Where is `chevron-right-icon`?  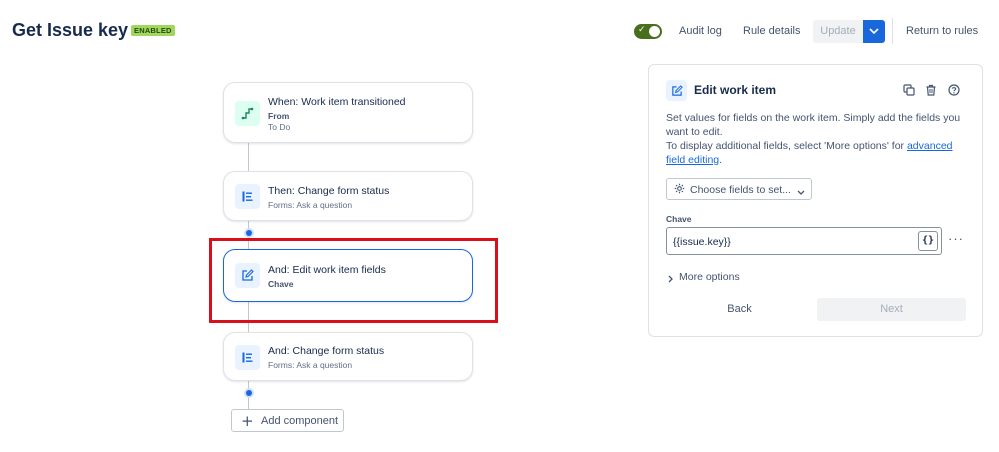
chevron-right-icon is located at coordinates (671, 280).